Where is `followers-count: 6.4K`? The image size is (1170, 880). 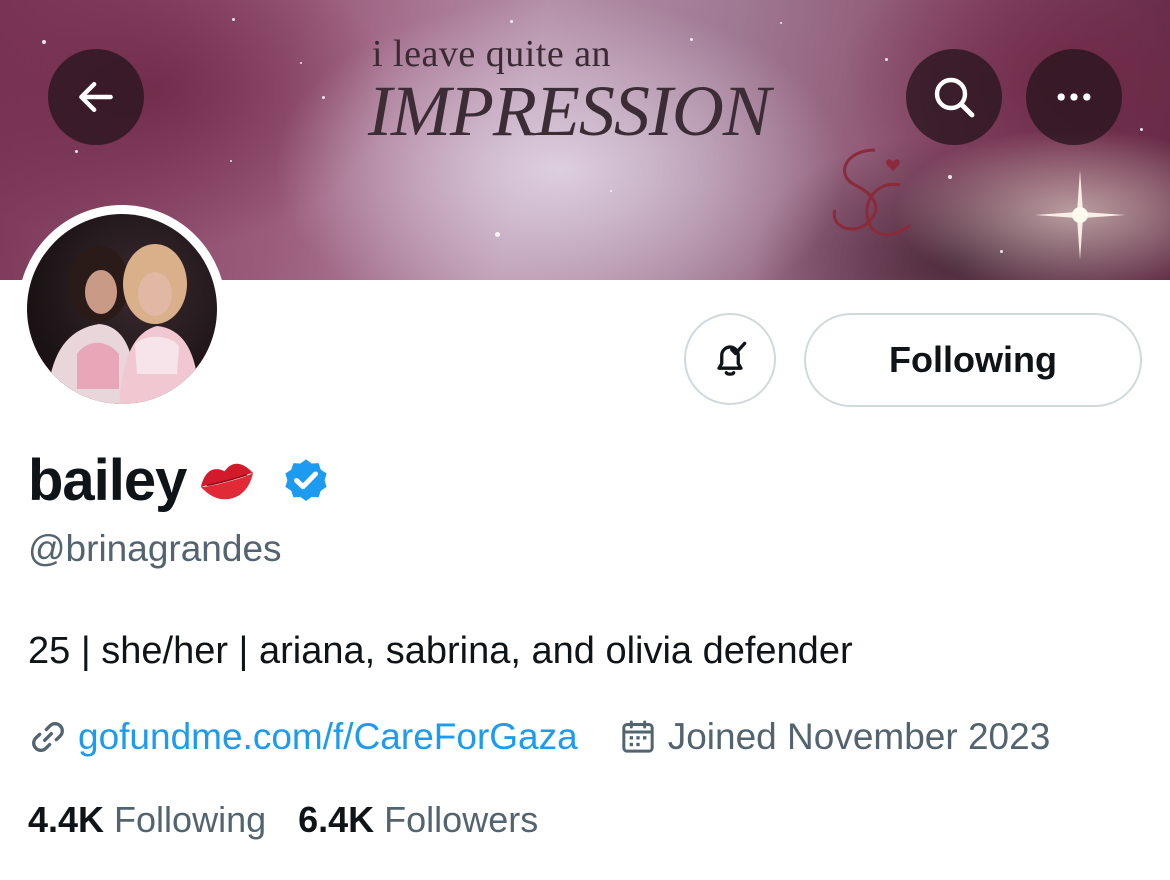
followers-count: 6.4K is located at coordinates (336, 819).